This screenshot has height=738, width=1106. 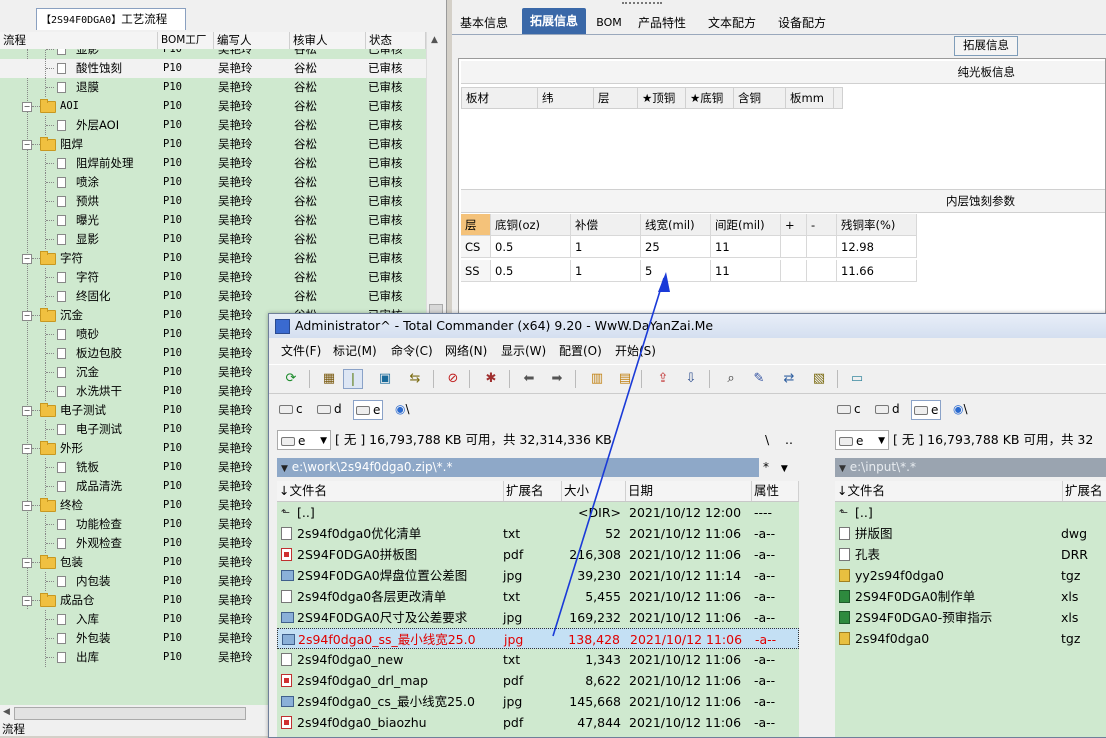 What do you see at coordinates (970, 467) in the screenshot?
I see `right-path-bar: ▼ e:\input\*.*` at bounding box center [970, 467].